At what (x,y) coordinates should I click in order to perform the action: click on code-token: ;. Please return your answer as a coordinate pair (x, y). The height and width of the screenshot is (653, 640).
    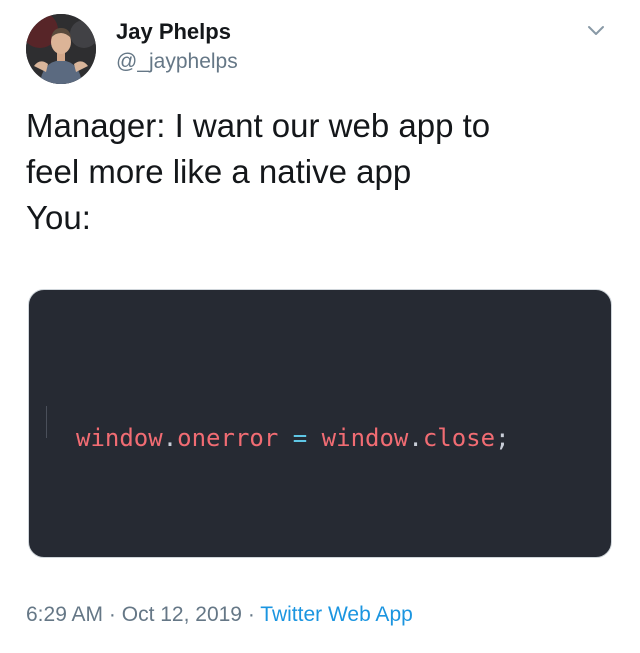
    Looking at the image, I should click on (502, 438).